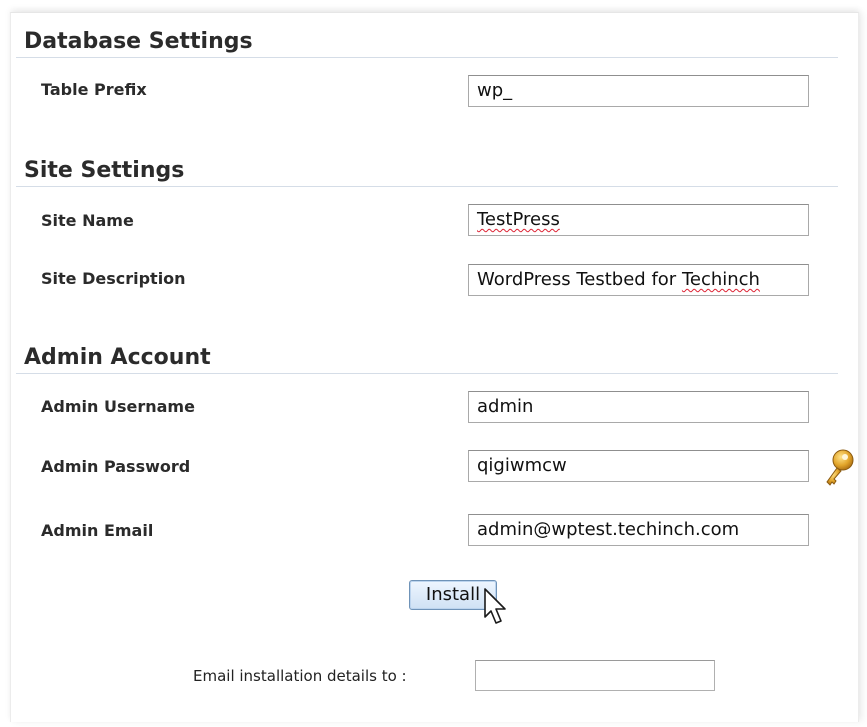 The width and height of the screenshot is (867, 727). What do you see at coordinates (638, 91) in the screenshot?
I see `table-prefix-input: wp_` at bounding box center [638, 91].